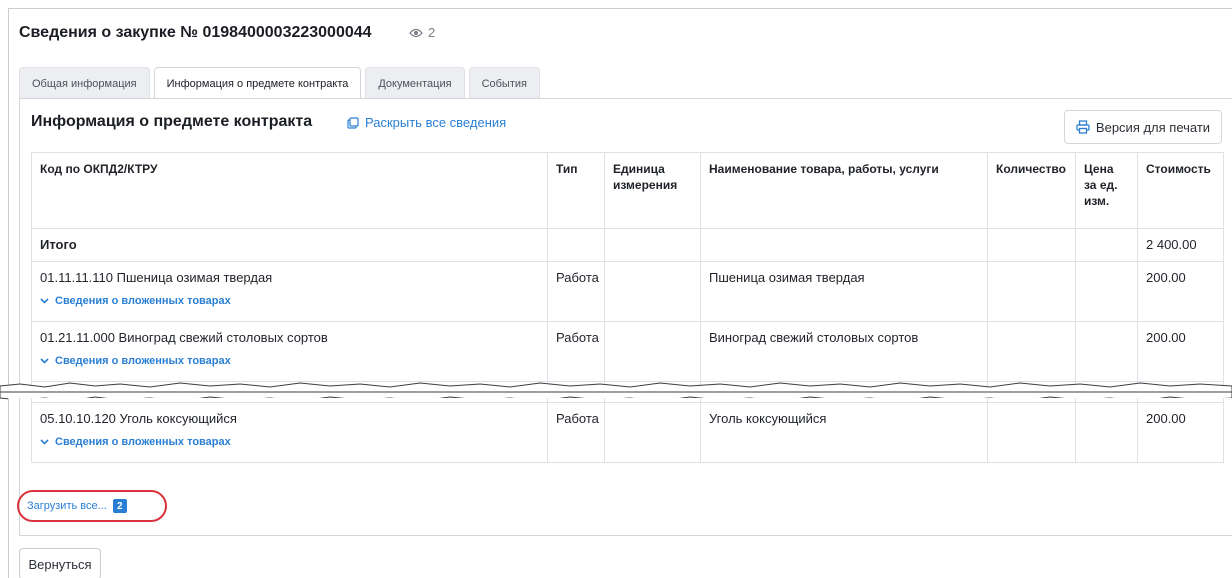 The width and height of the screenshot is (1232, 578). I want to click on item-code: 01.11.11.110 Пшеница озимая твердая, so click(156, 277).